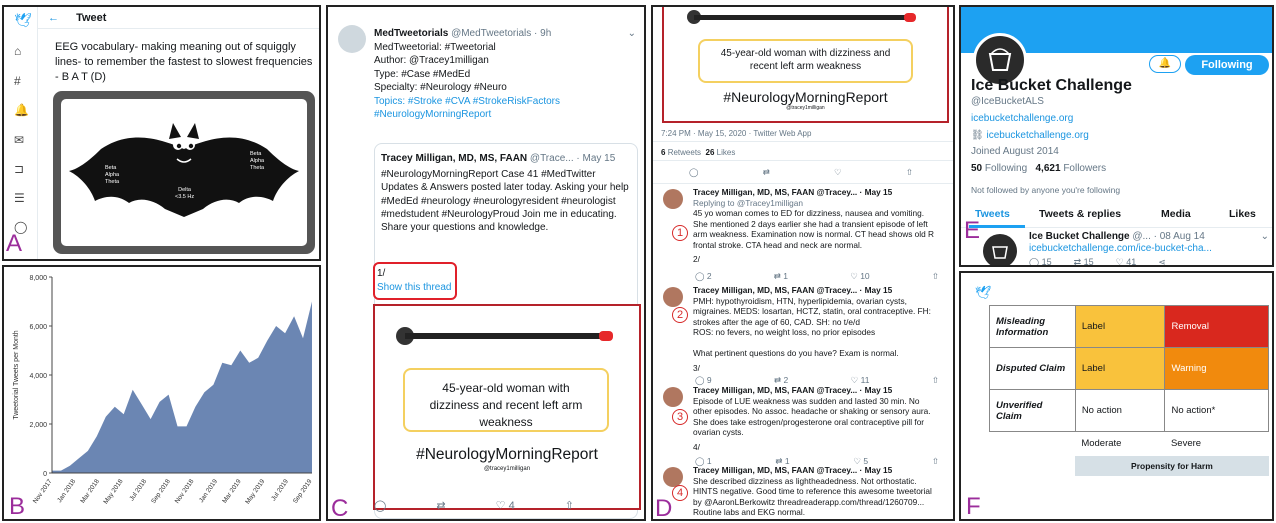  What do you see at coordinates (19, 169) in the screenshot?
I see `bookmarks-icon: ⊐` at bounding box center [19, 169].